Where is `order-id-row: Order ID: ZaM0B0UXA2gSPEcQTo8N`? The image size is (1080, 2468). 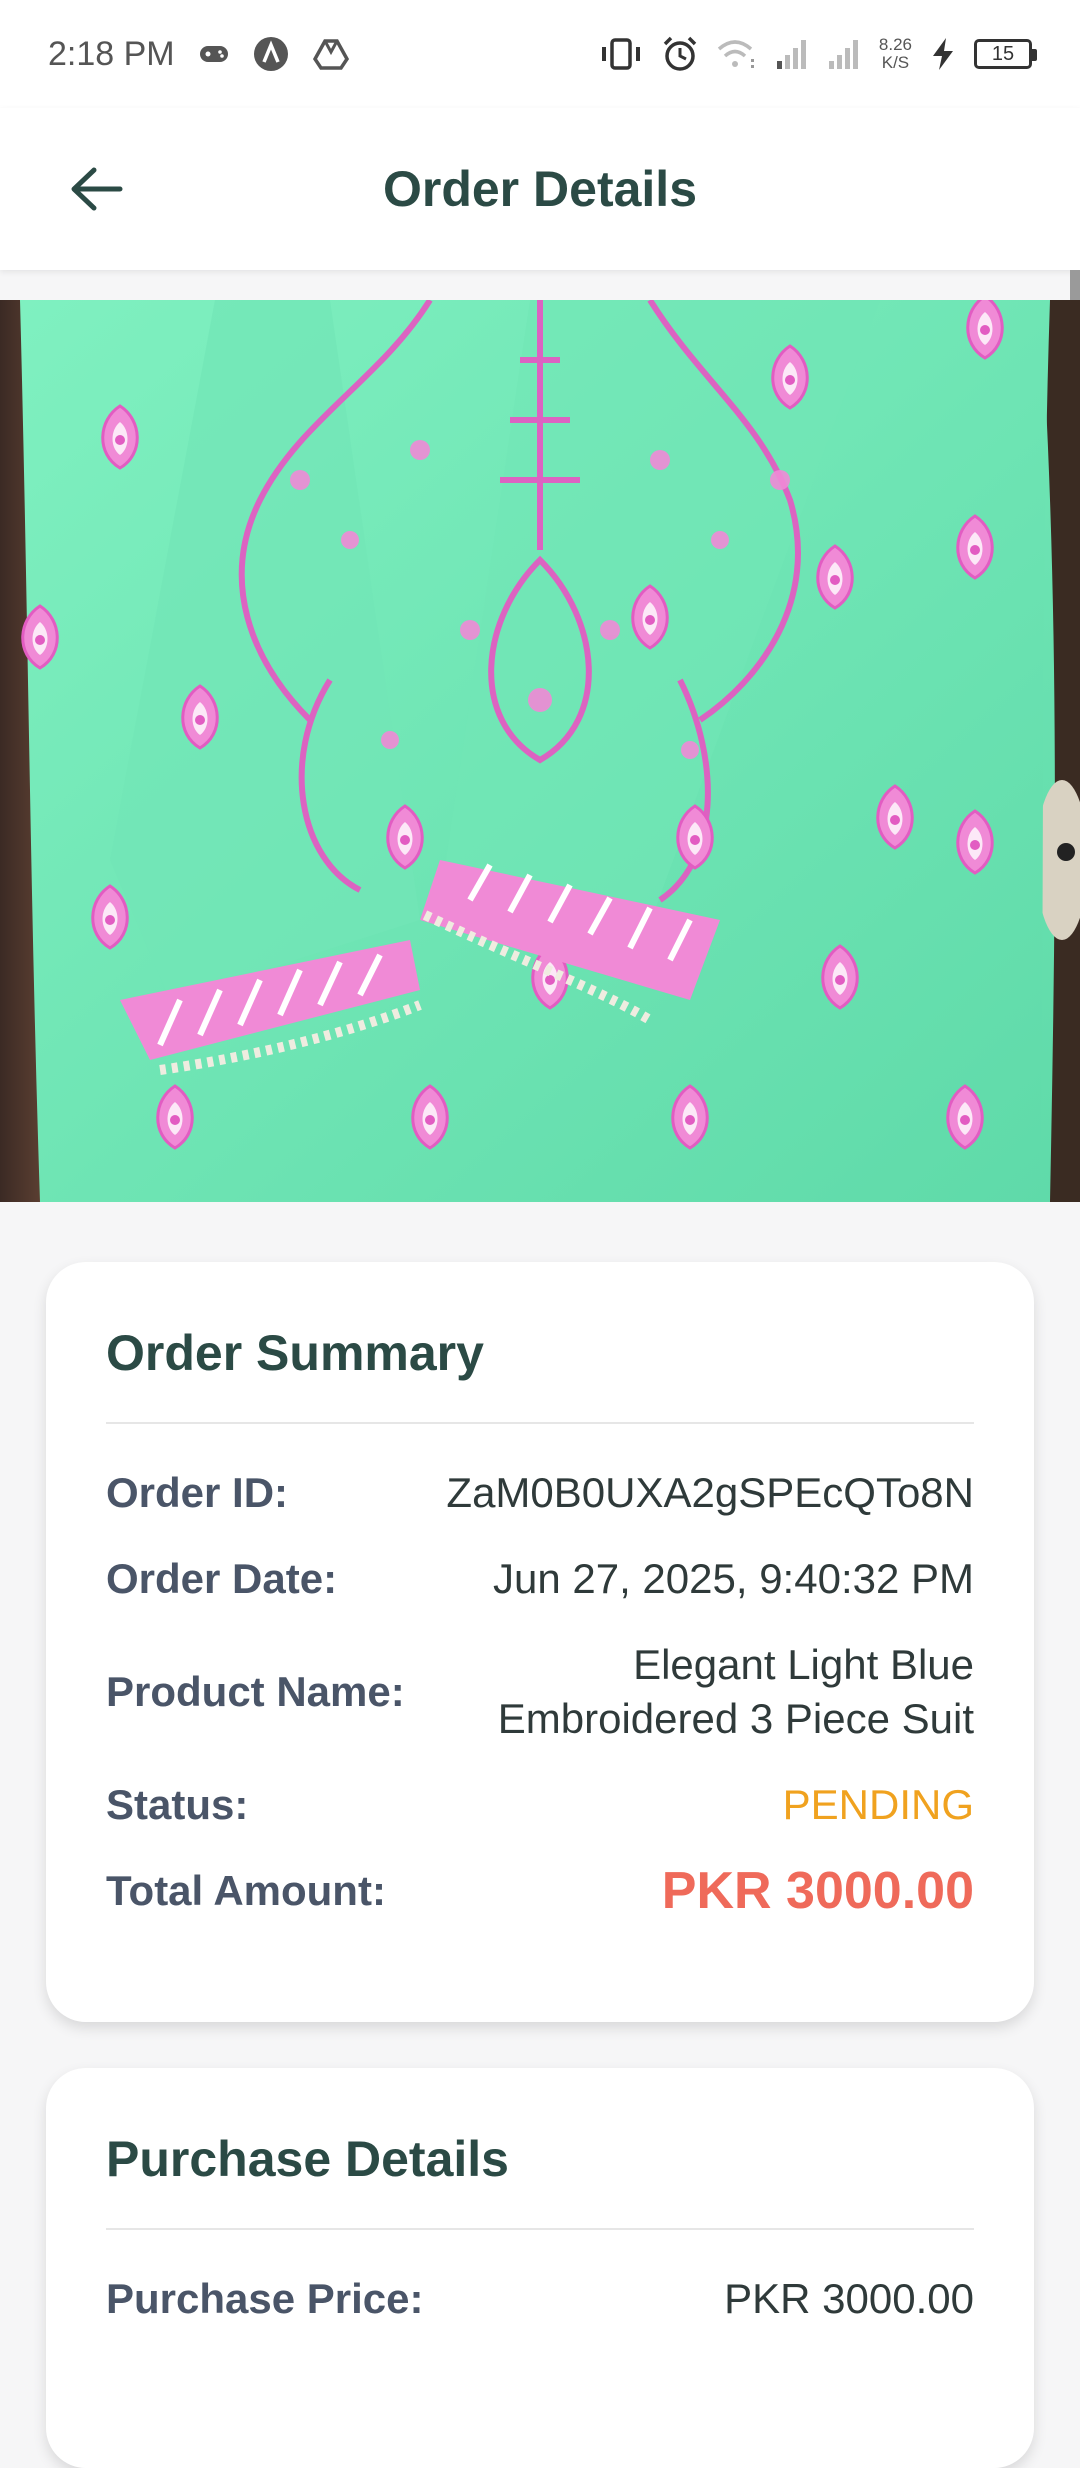
order-id-row: Order ID: ZaM0B0UXA2gSPEcQTo8N is located at coordinates (540, 1493).